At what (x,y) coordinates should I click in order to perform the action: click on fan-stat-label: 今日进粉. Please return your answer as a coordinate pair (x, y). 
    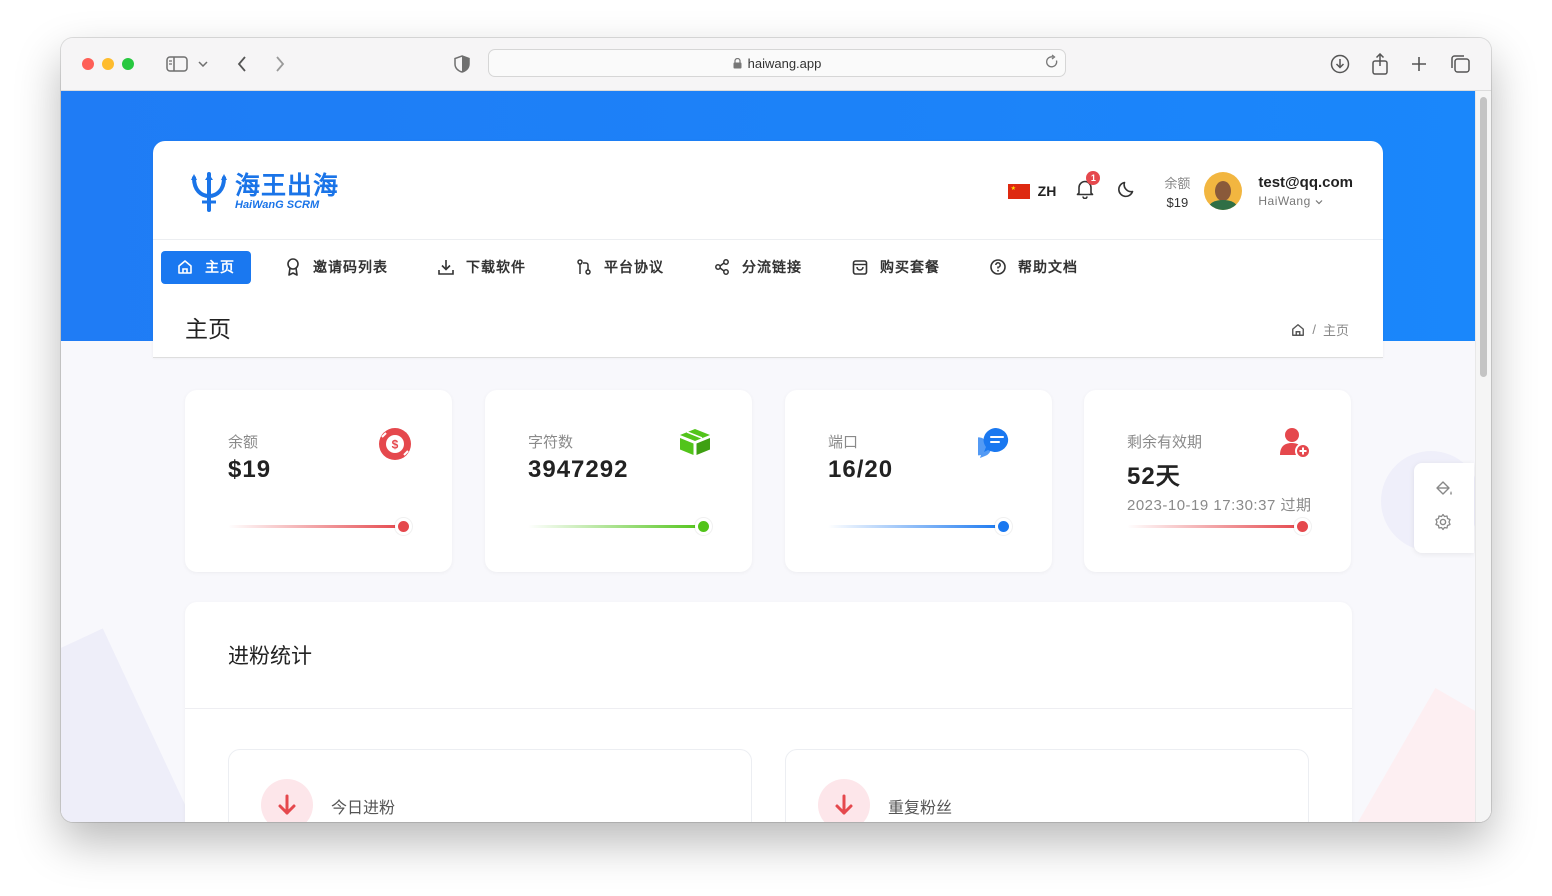
    Looking at the image, I should click on (363, 808).